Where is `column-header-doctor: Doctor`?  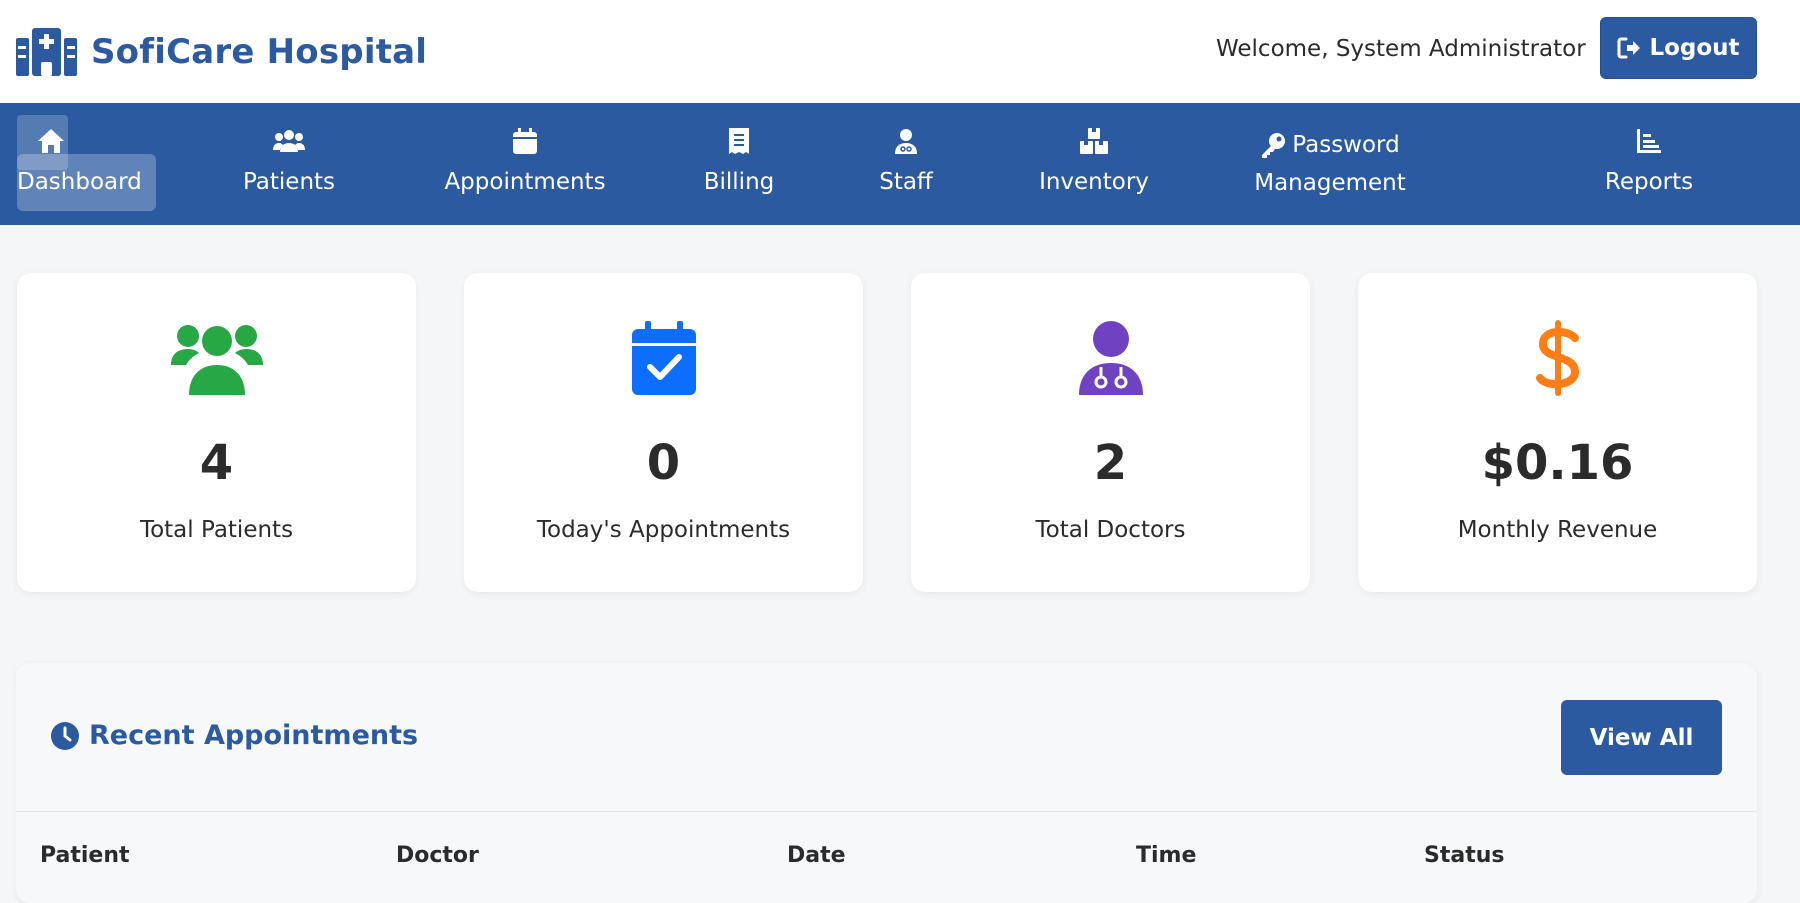 column-header-doctor: Doctor is located at coordinates (437, 855).